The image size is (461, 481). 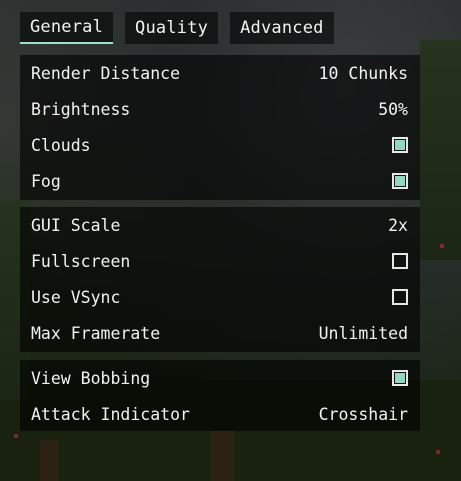 I want to click on setting-view-bobbing: View Bobbing, so click(x=220, y=378).